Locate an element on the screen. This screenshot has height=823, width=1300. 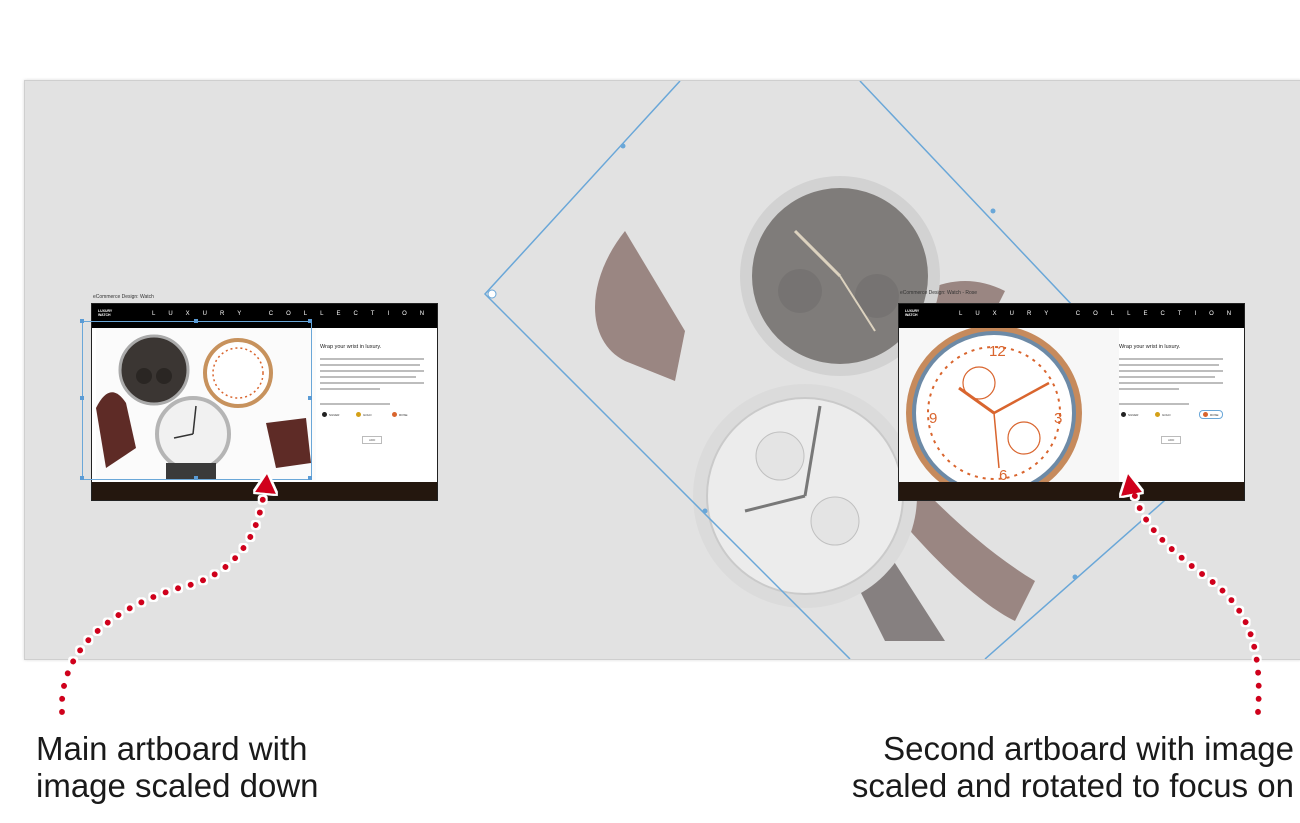
right-caption-line: scaled and rotated to focus on is located at coordinates (1072, 785).